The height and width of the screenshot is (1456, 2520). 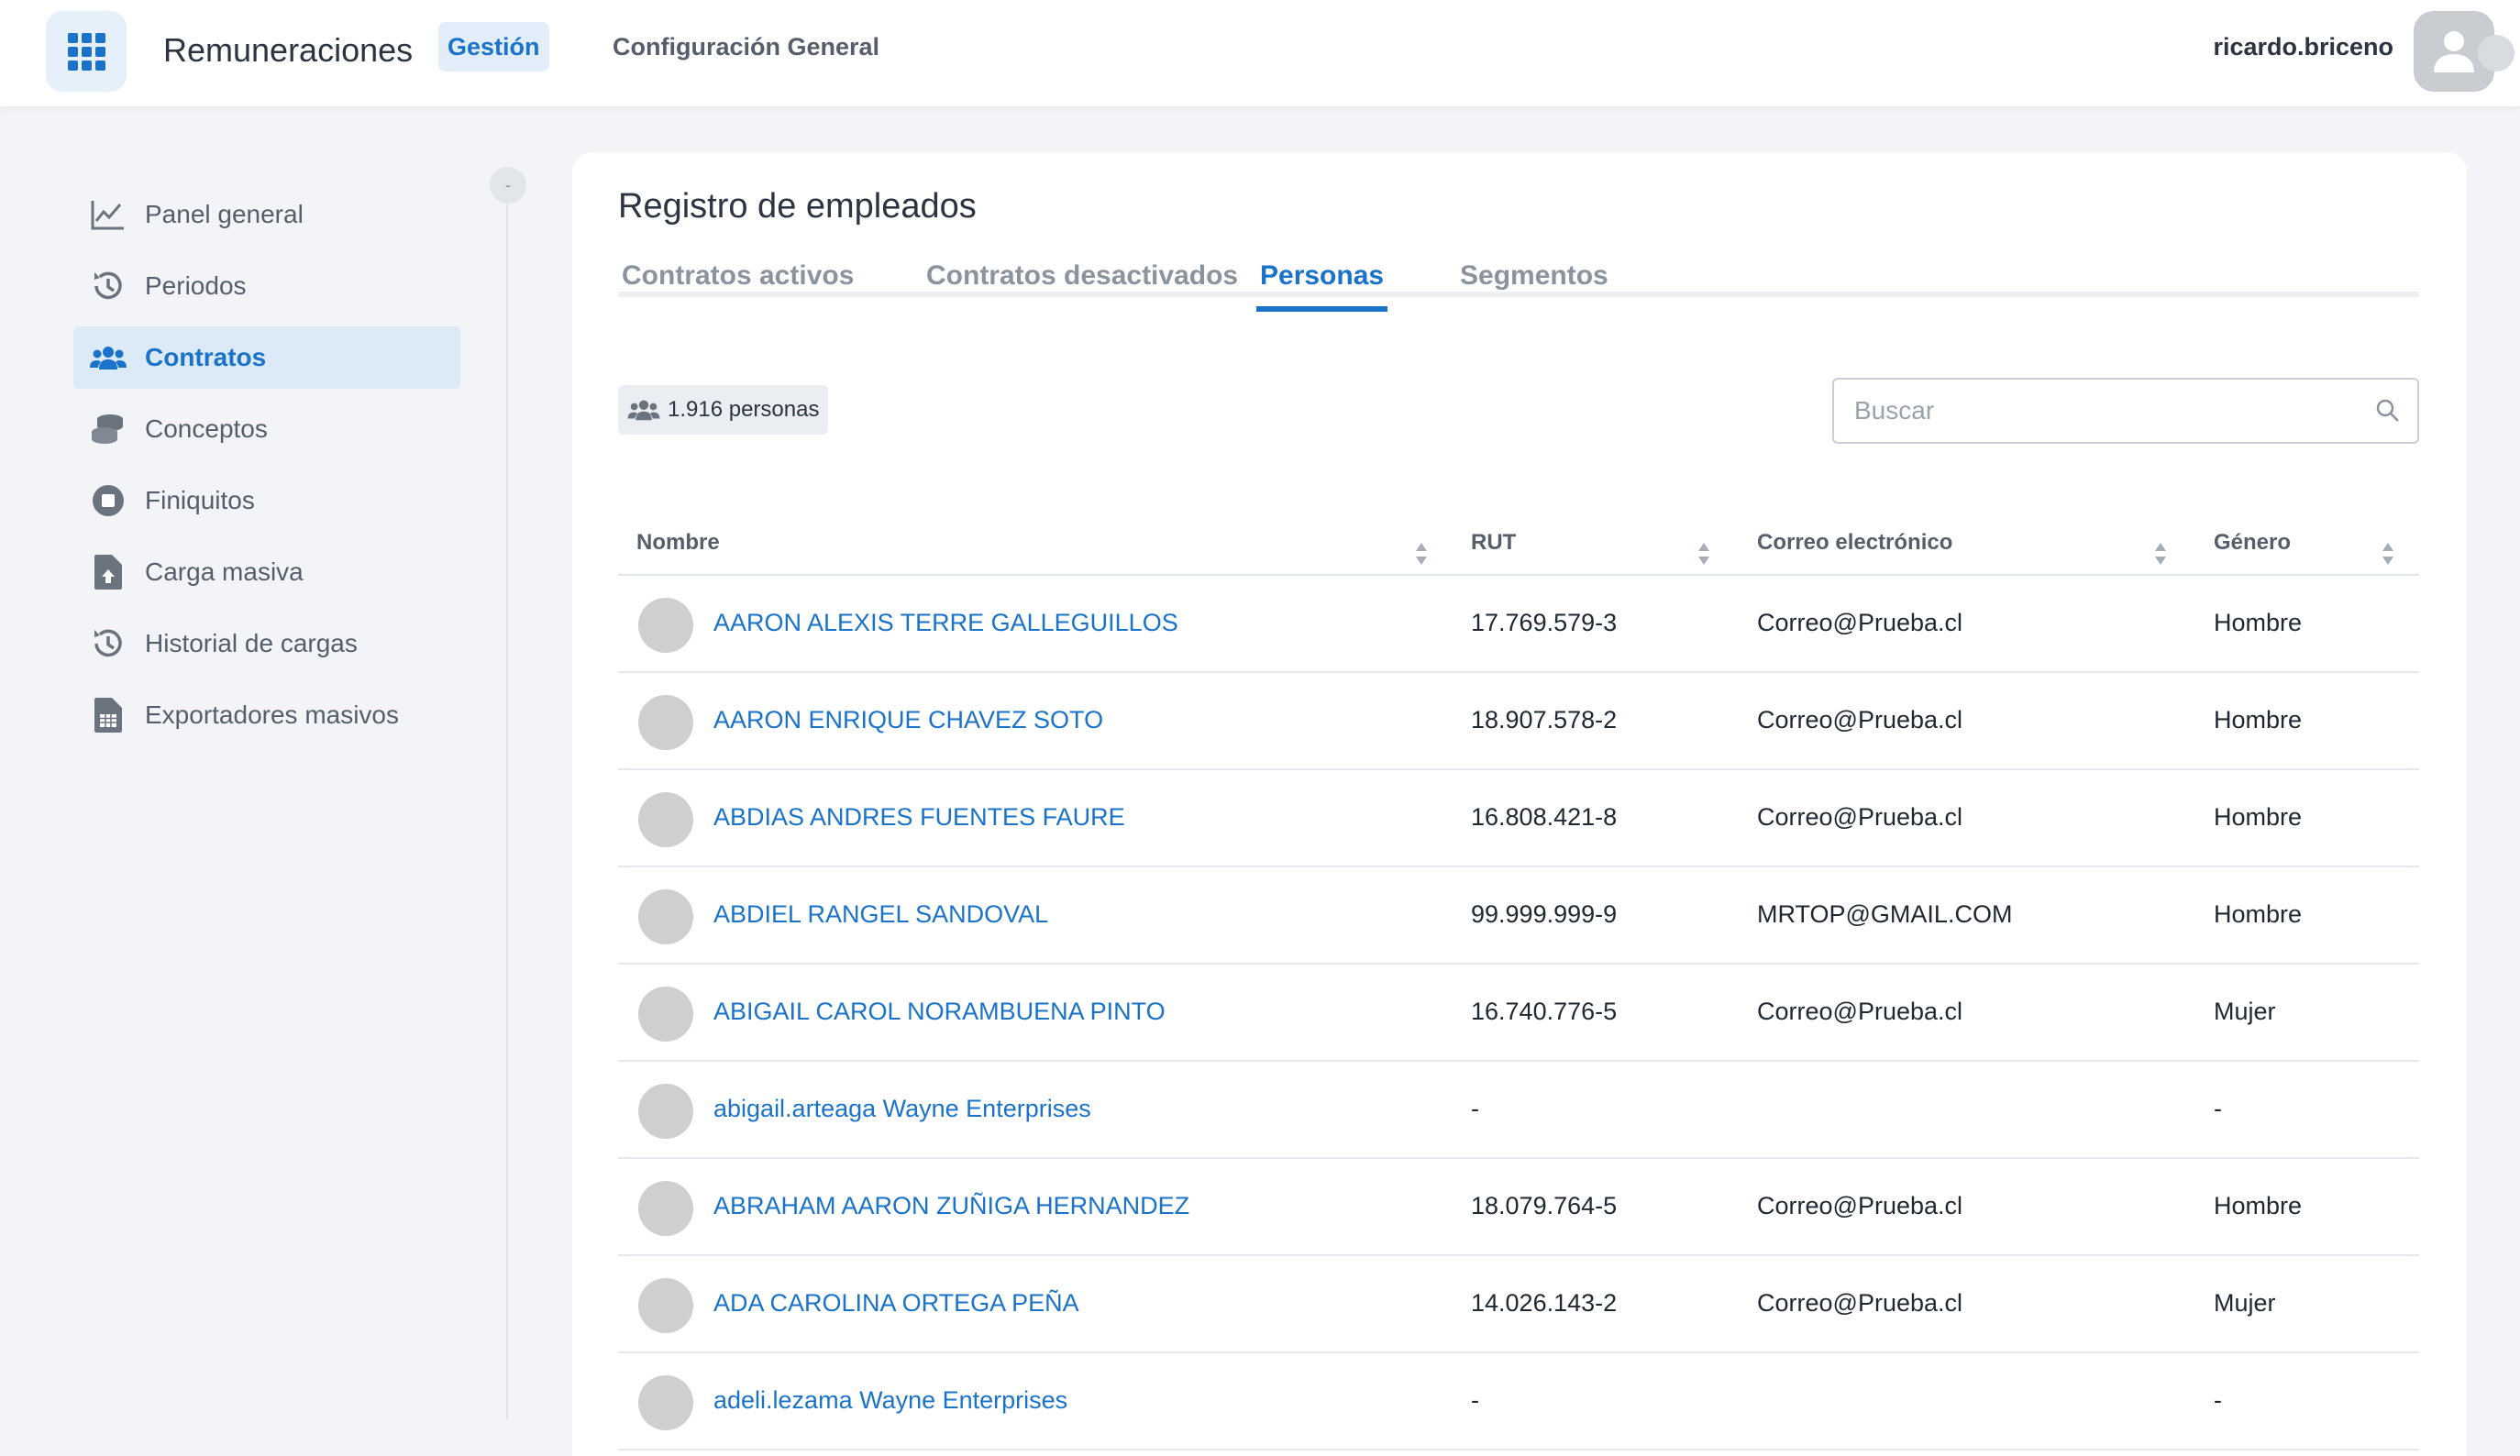 What do you see at coordinates (266, 500) in the screenshot?
I see `sidebar-item-finiquitos: Finiquitos` at bounding box center [266, 500].